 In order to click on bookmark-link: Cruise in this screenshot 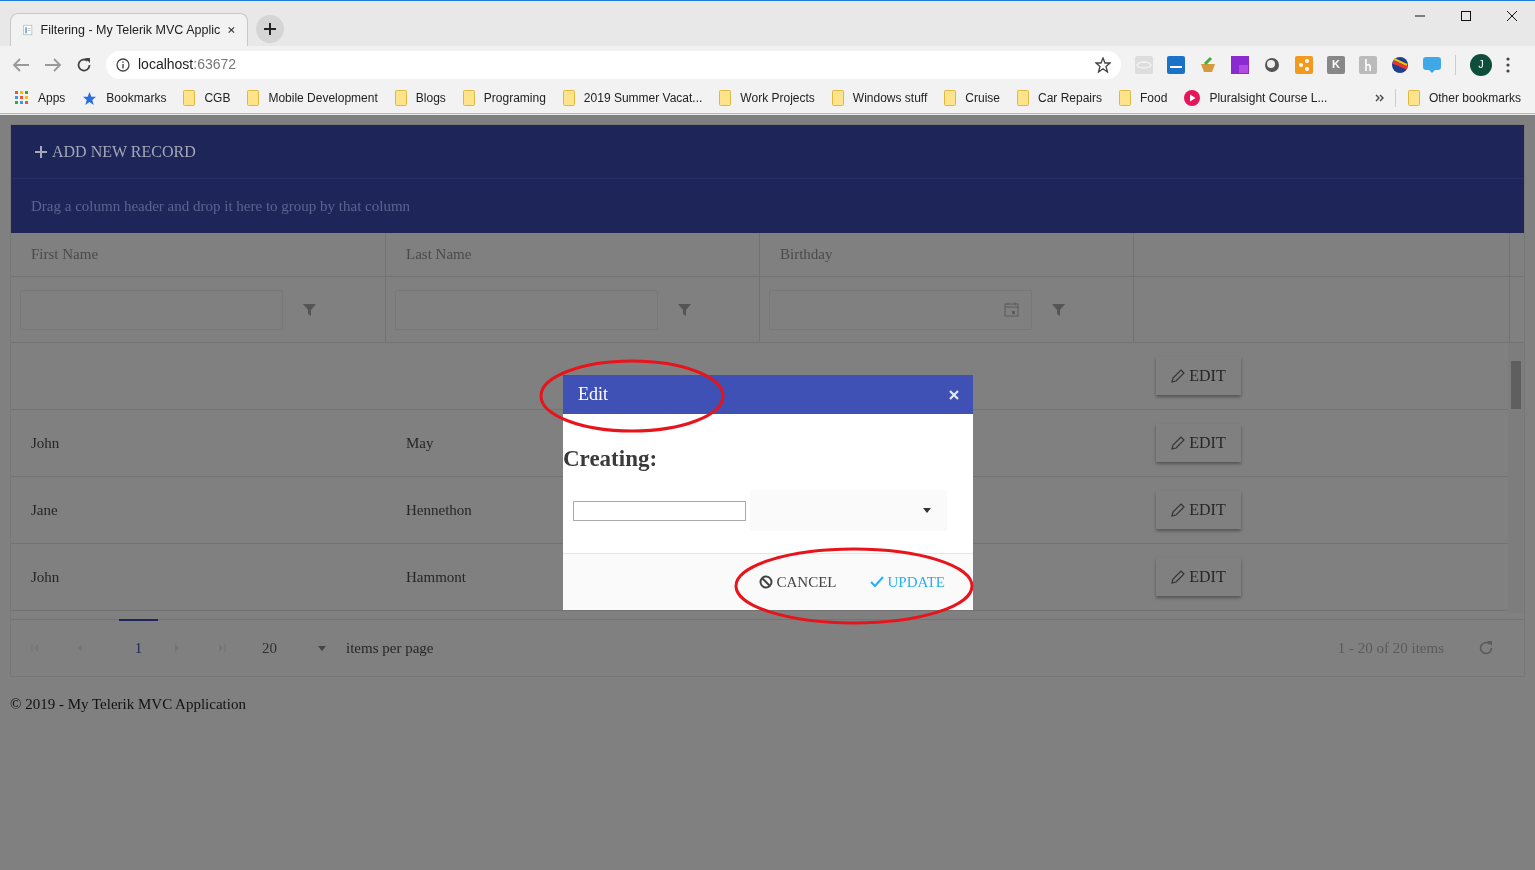, I will do `click(982, 98)`.